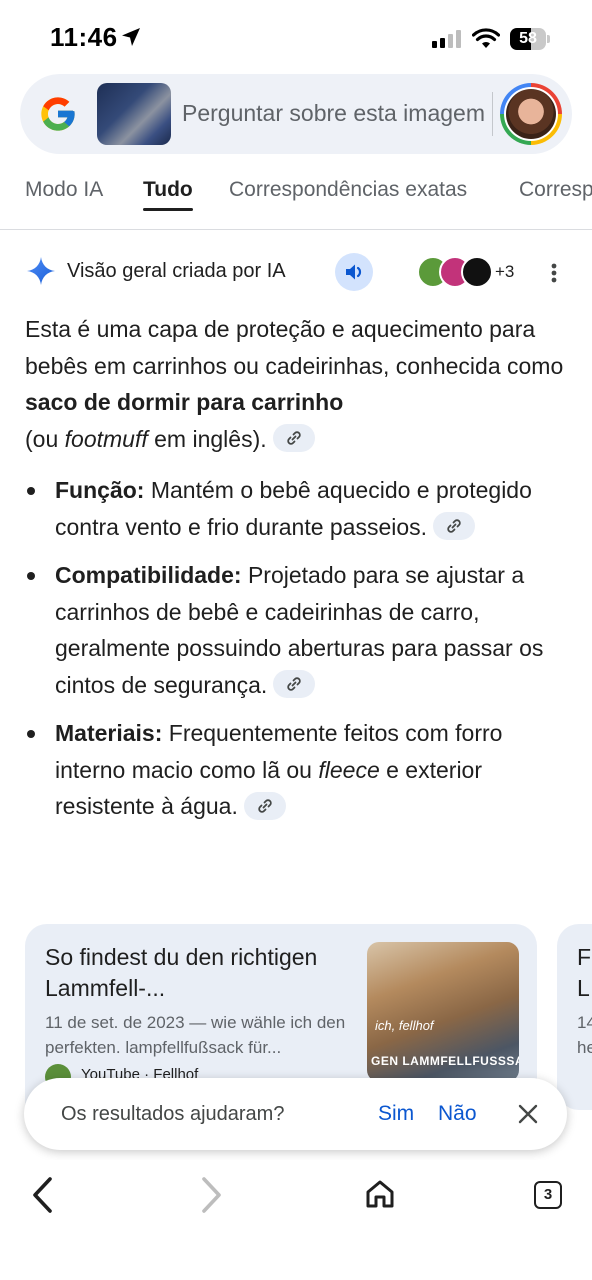  What do you see at coordinates (207, 438) in the screenshot?
I see `intro-text-3: em inglês).` at bounding box center [207, 438].